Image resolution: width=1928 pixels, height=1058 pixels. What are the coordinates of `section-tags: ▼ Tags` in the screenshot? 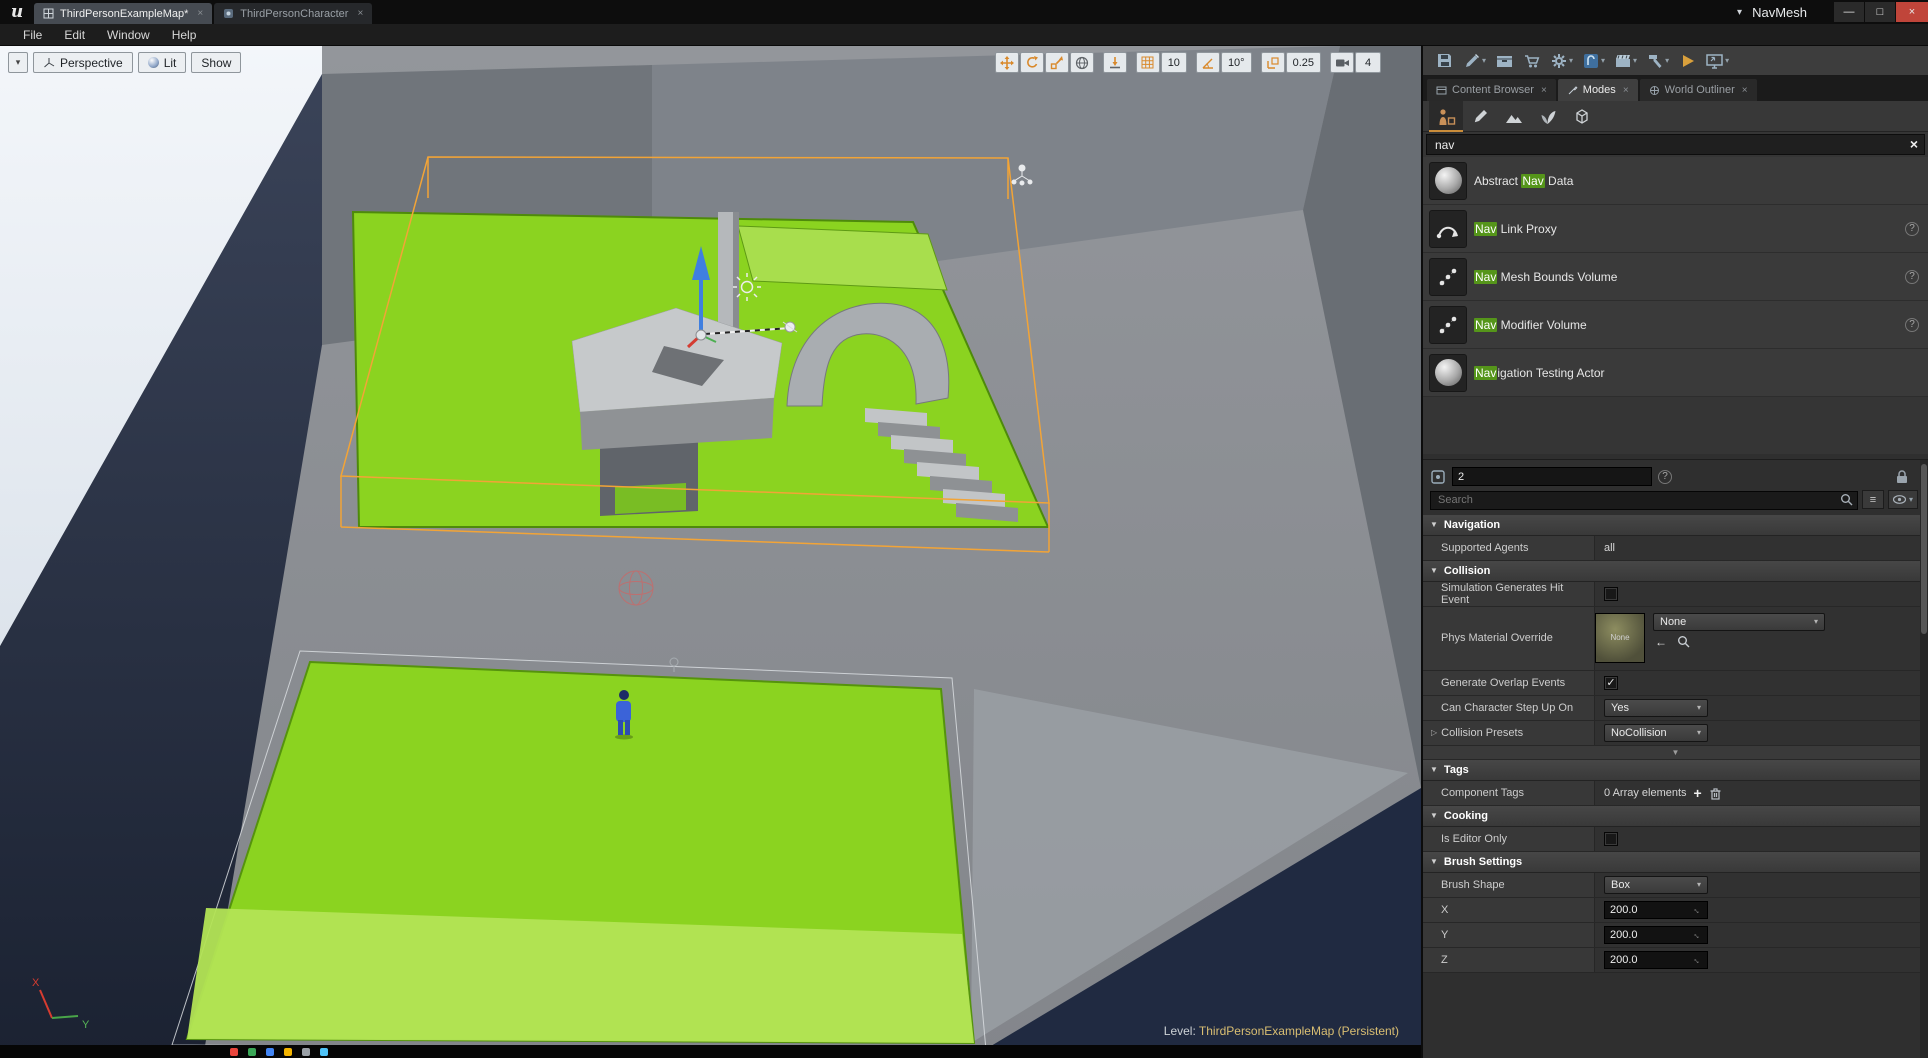 It's located at (1675, 770).